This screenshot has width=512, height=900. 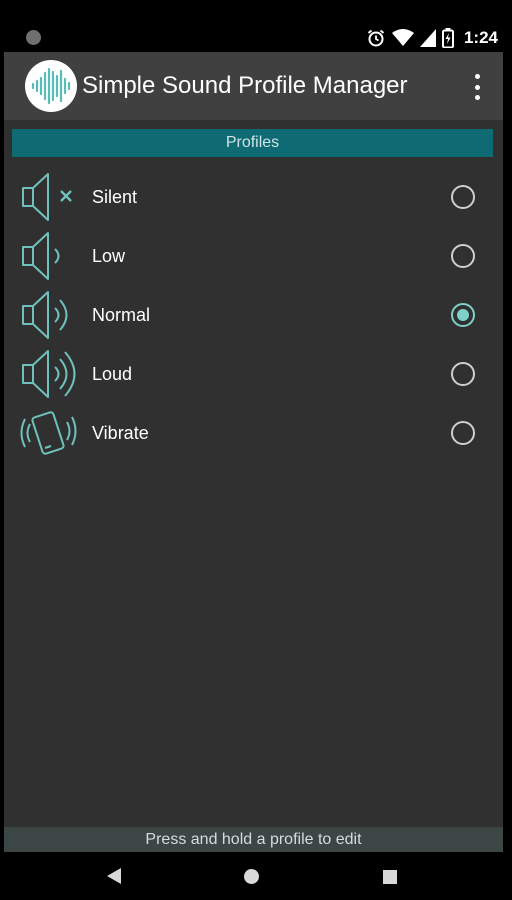 I want to click on status-bar: 1:24, so click(x=256, y=25).